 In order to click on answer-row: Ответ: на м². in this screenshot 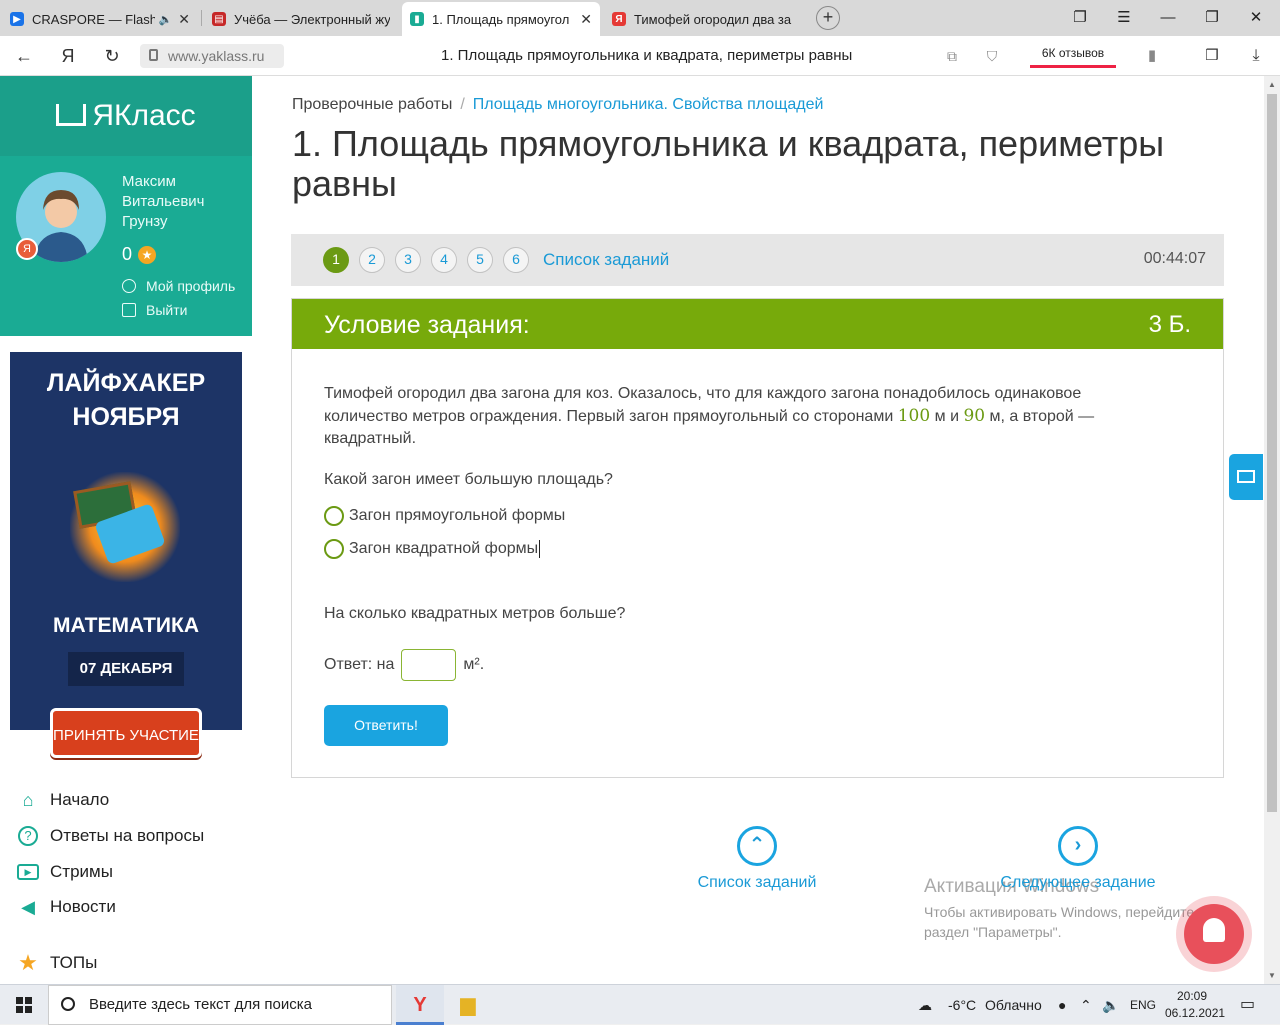, I will do `click(404, 665)`.